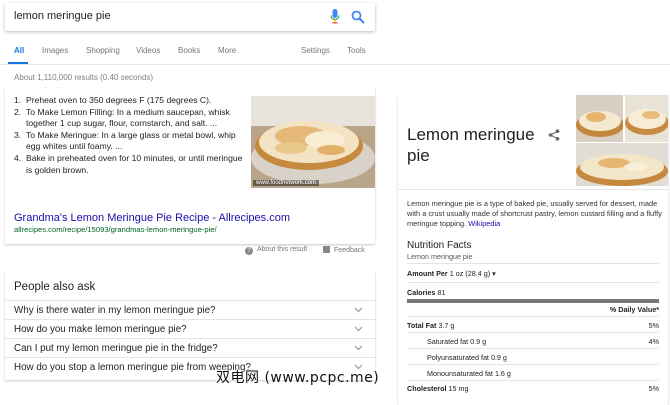  I want to click on search-input: lemon meringue pie, so click(62, 16).